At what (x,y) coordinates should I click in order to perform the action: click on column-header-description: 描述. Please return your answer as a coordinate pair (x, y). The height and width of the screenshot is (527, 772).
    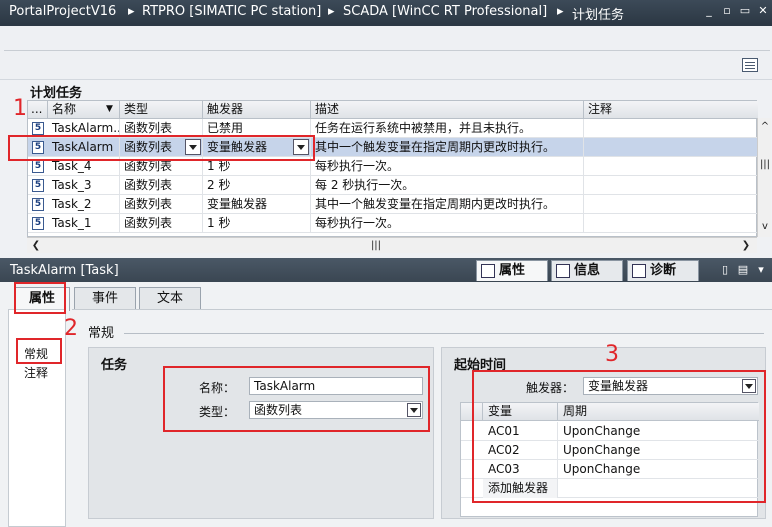
    Looking at the image, I should click on (447, 110).